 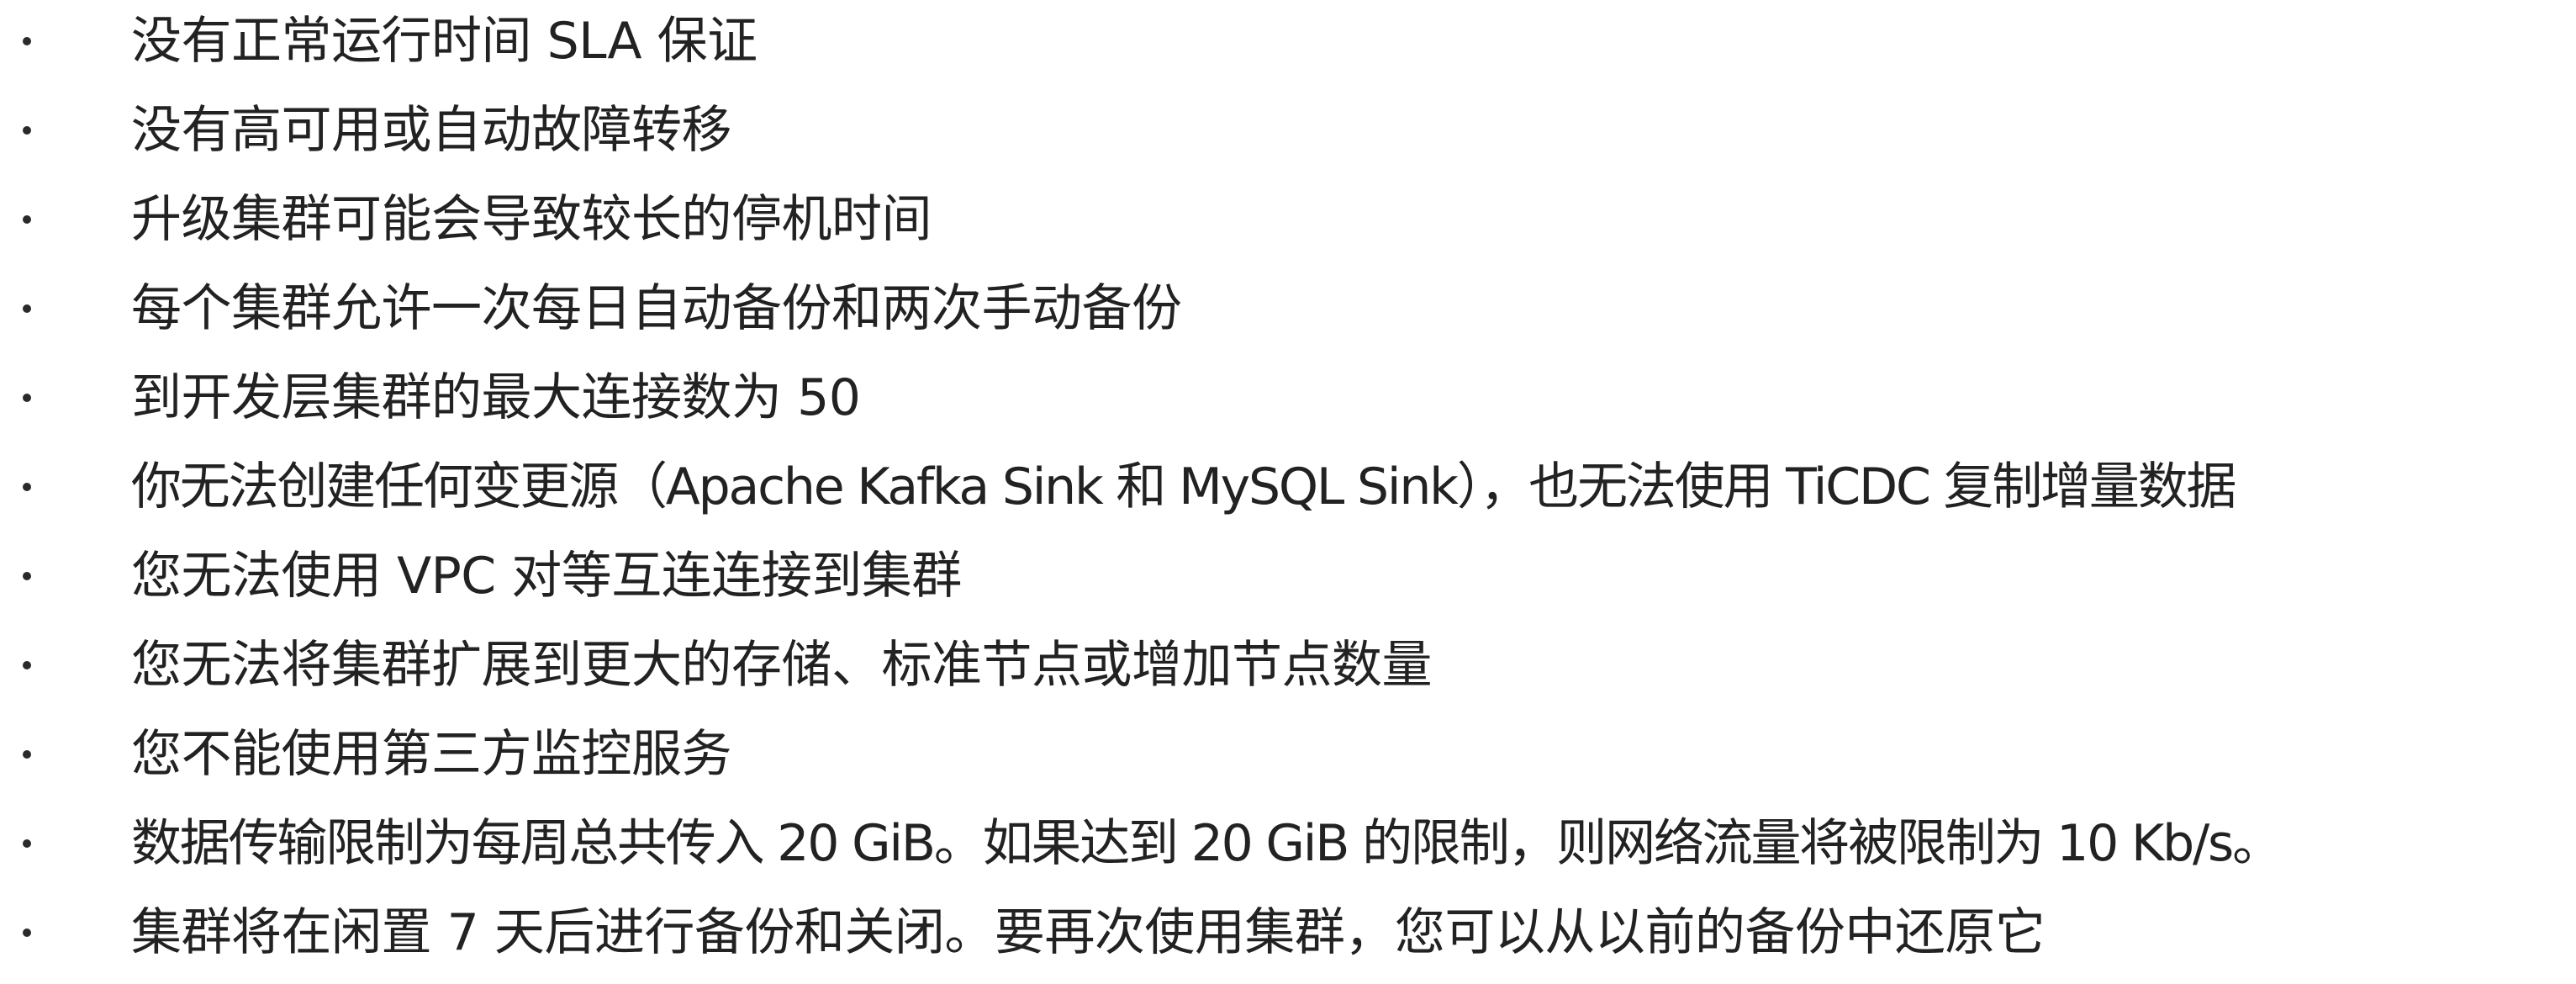 I want to click on list-item-text: 每个集群允许一次每日自动备份和两次手动备份, so click(x=656, y=308).